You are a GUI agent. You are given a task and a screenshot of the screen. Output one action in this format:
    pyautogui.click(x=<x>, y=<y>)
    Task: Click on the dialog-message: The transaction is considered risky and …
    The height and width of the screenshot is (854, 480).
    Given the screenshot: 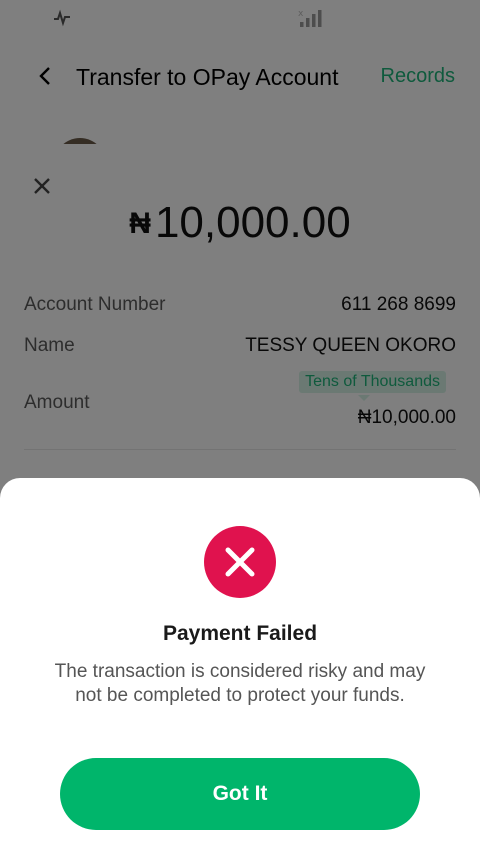 What is the action you would take?
    pyautogui.click(x=240, y=683)
    